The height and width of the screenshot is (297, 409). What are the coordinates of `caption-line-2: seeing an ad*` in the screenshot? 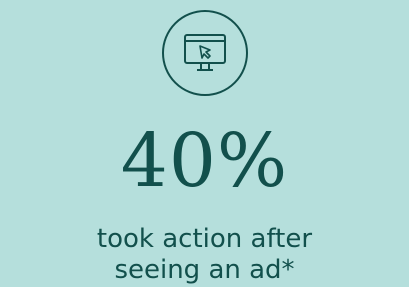 It's located at (204, 270).